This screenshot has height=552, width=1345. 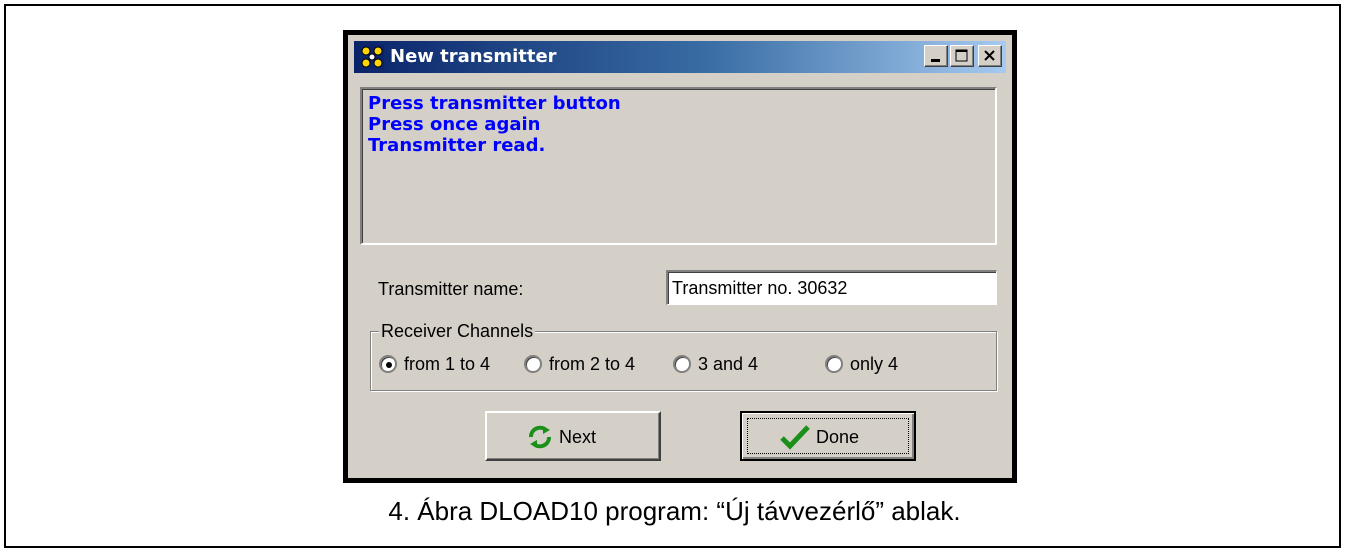 I want to click on radio-label: from 2 to 4, so click(x=592, y=364).